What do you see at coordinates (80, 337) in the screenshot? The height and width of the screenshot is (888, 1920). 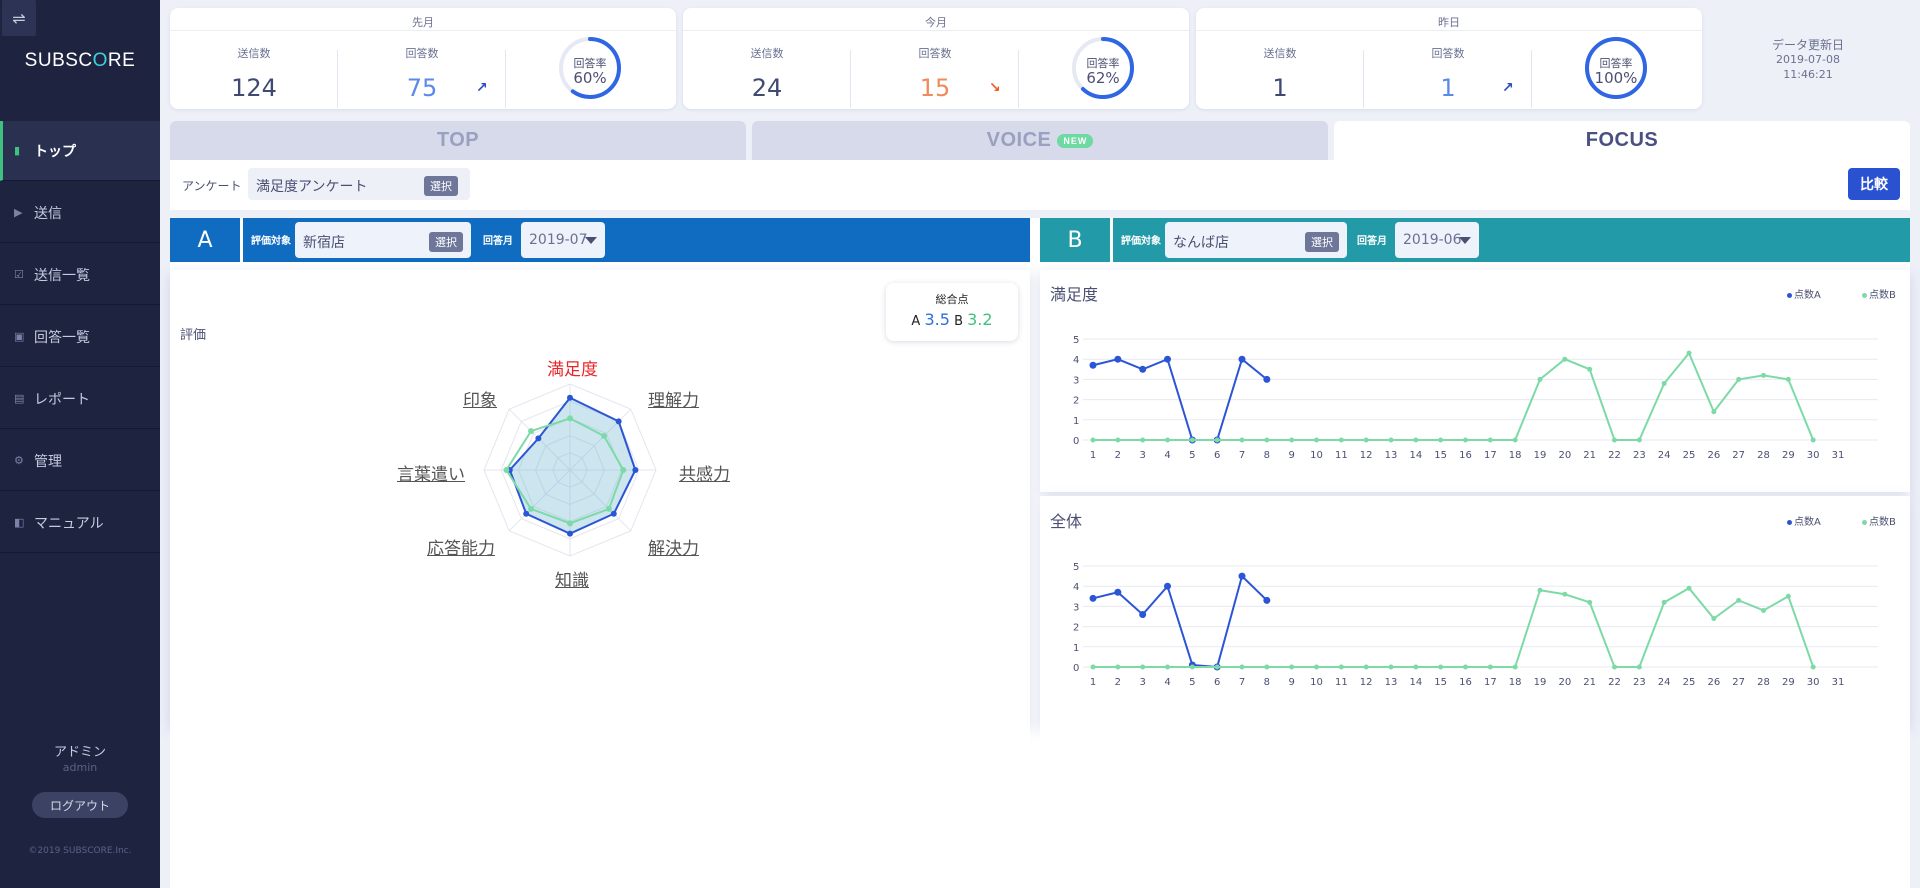 I see `sidebar-item-answer-list: ▣ 回答一覧` at bounding box center [80, 337].